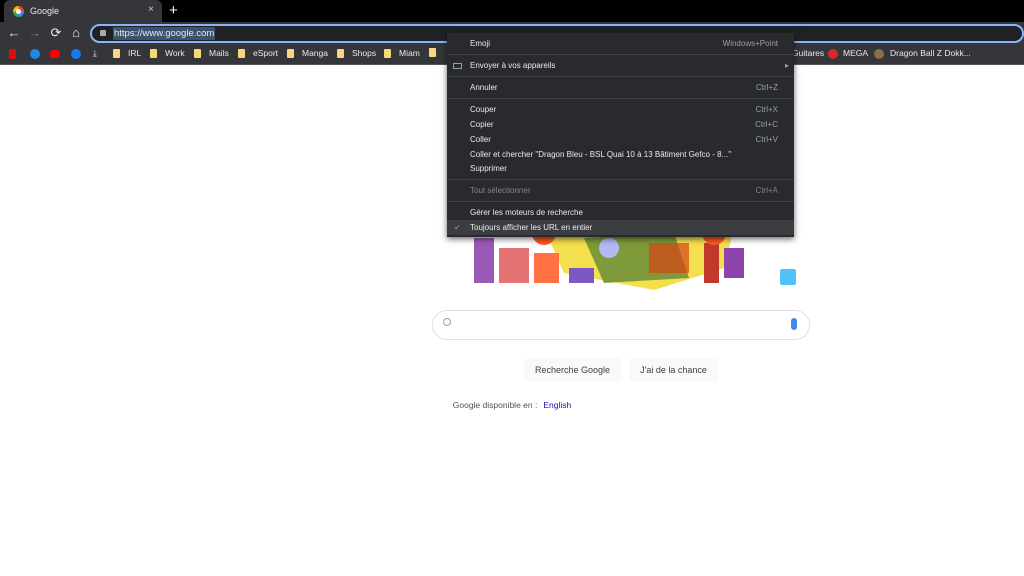 Image resolution: width=1024 pixels, height=576 pixels. What do you see at coordinates (879, 54) in the screenshot?
I see `dokkan-icon` at bounding box center [879, 54].